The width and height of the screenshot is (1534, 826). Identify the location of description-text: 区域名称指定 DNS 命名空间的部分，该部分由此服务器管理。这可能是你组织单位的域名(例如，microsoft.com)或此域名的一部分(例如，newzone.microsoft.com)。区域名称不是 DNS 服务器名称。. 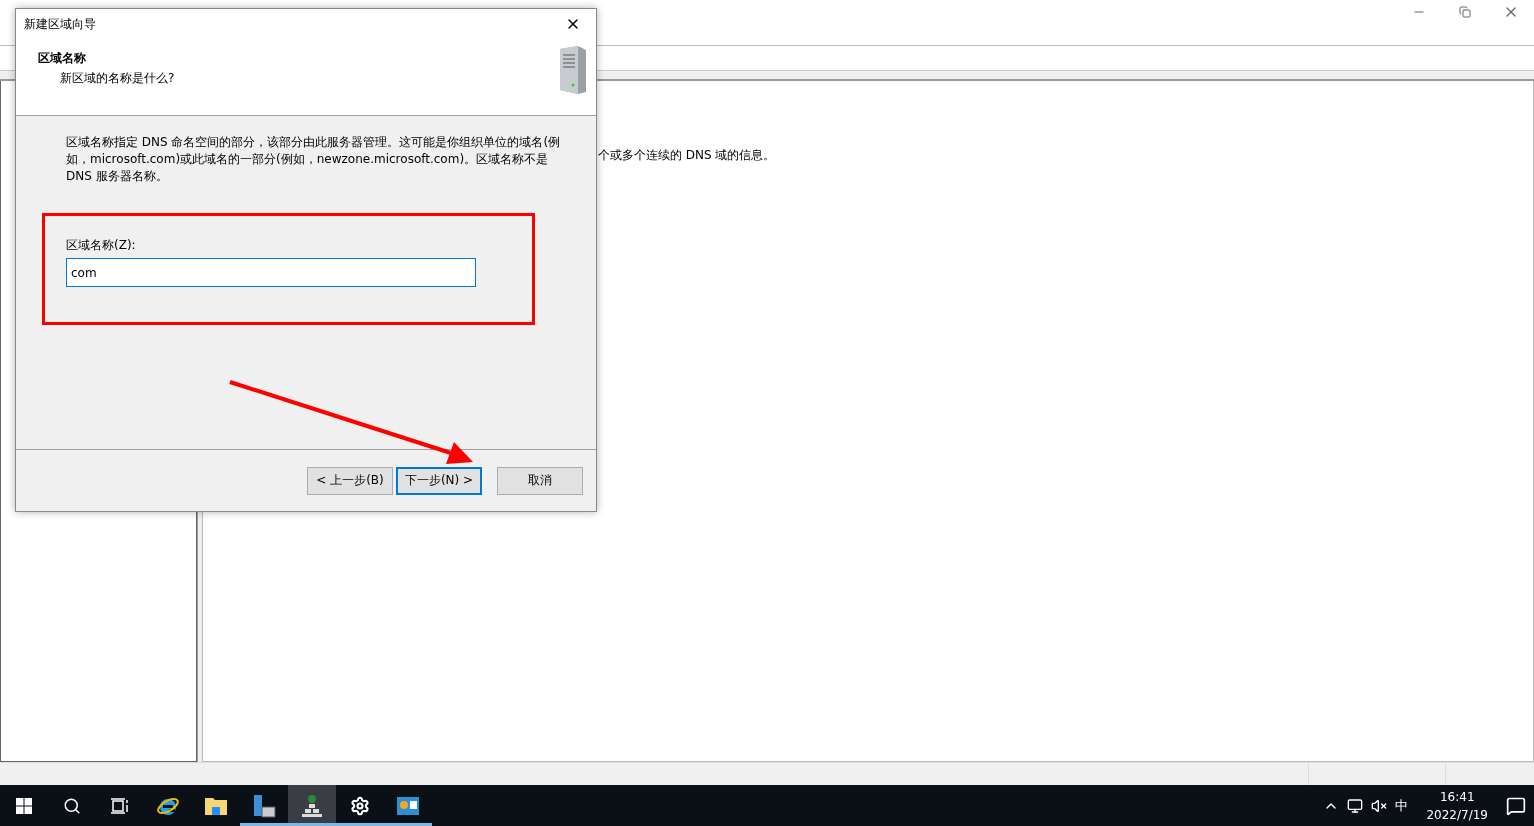
(314, 159).